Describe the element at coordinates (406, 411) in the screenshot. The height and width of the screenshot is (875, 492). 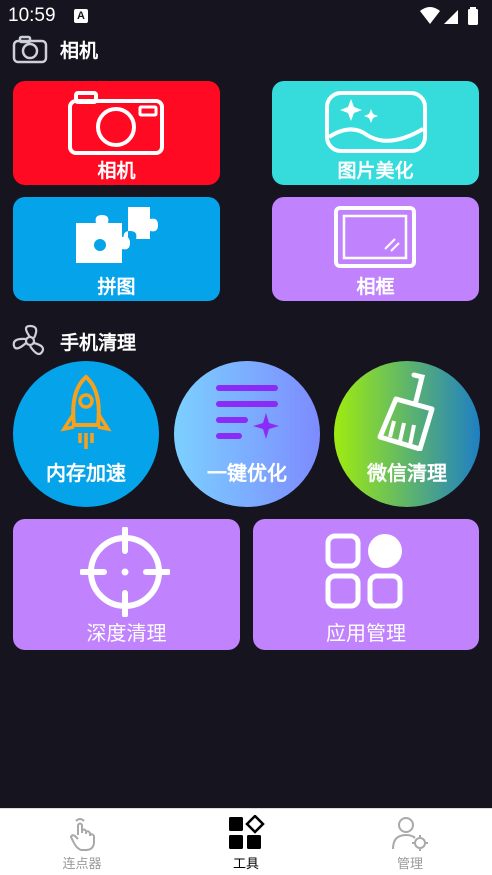
I see `broom-icon` at that location.